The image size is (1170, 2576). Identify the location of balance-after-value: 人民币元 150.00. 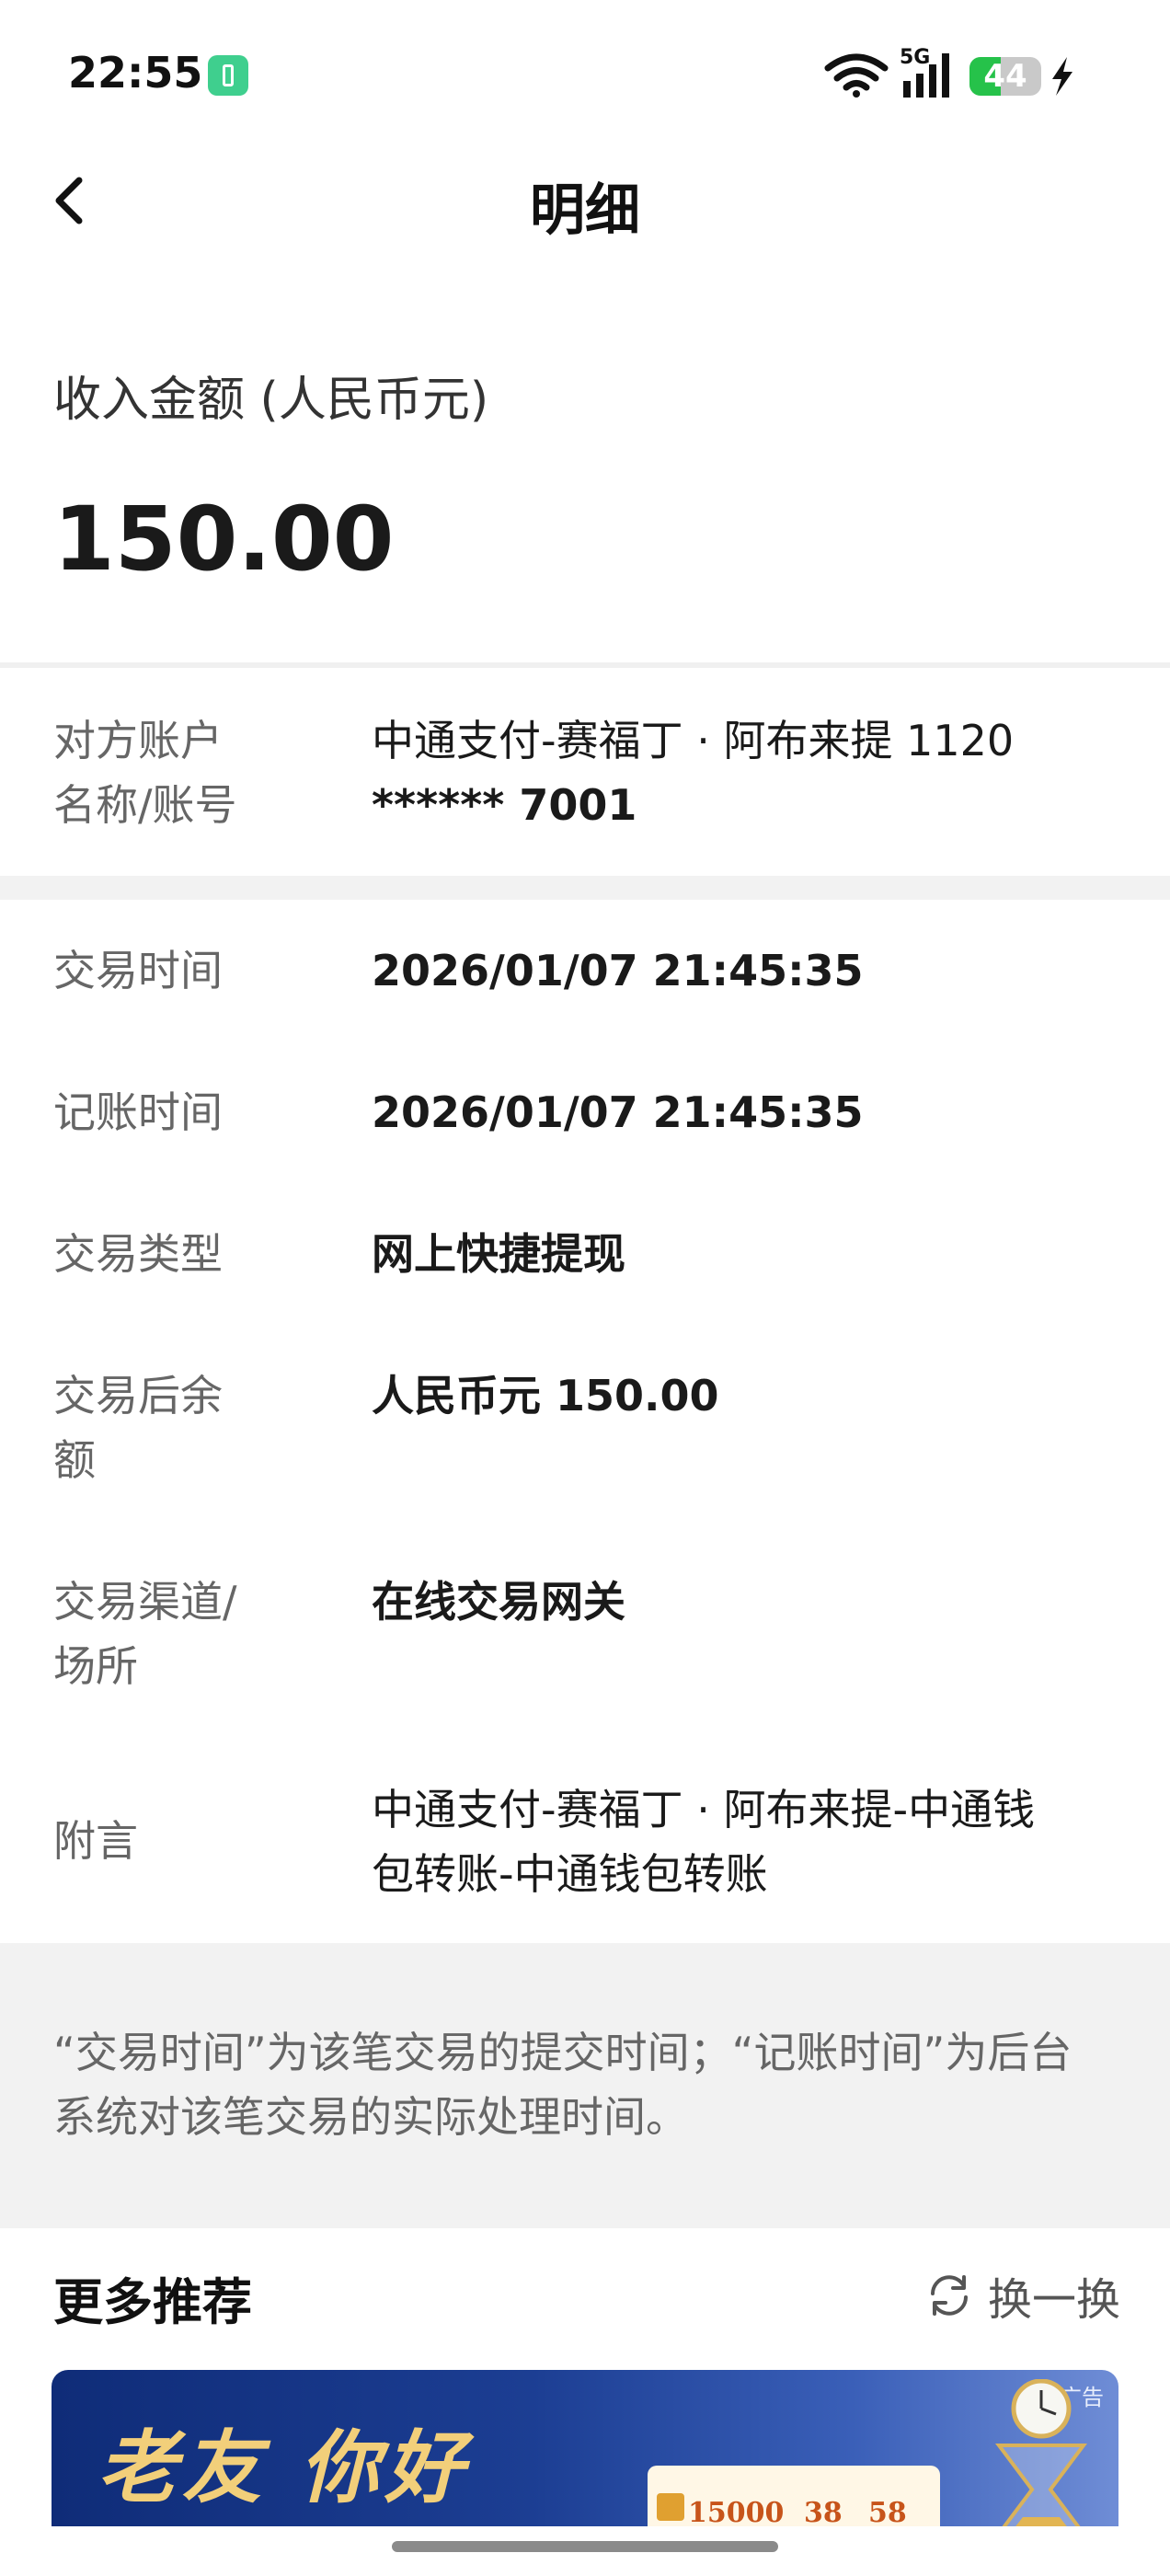
(744, 1395).